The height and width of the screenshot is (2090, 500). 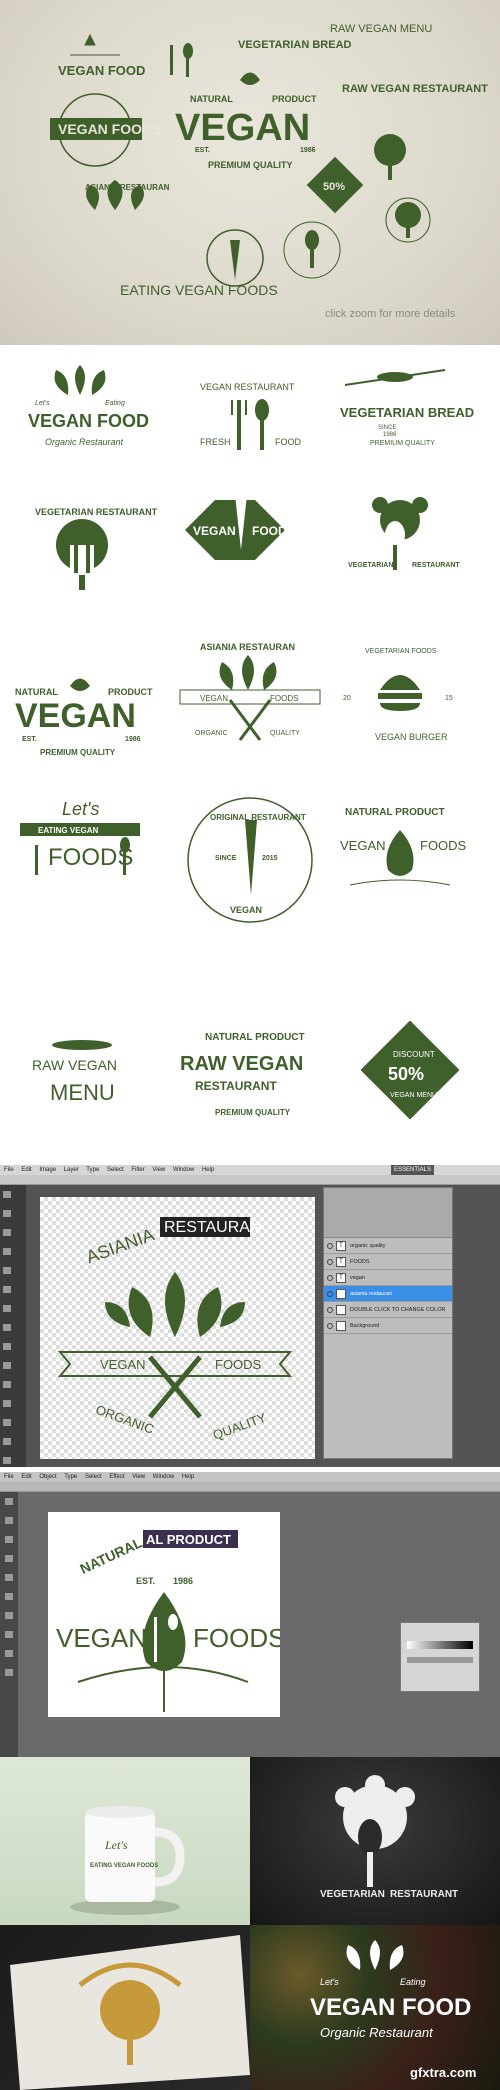 I want to click on ai-tool-line, so click(x=9, y=1577).